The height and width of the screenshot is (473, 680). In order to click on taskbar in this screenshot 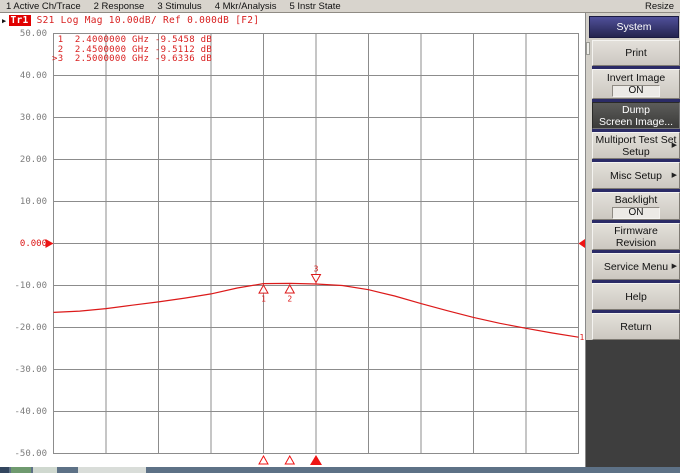, I will do `click(340, 470)`.